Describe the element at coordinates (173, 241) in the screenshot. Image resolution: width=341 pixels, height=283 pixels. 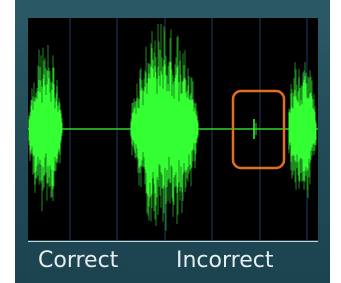
I see `axis-baseline` at that location.